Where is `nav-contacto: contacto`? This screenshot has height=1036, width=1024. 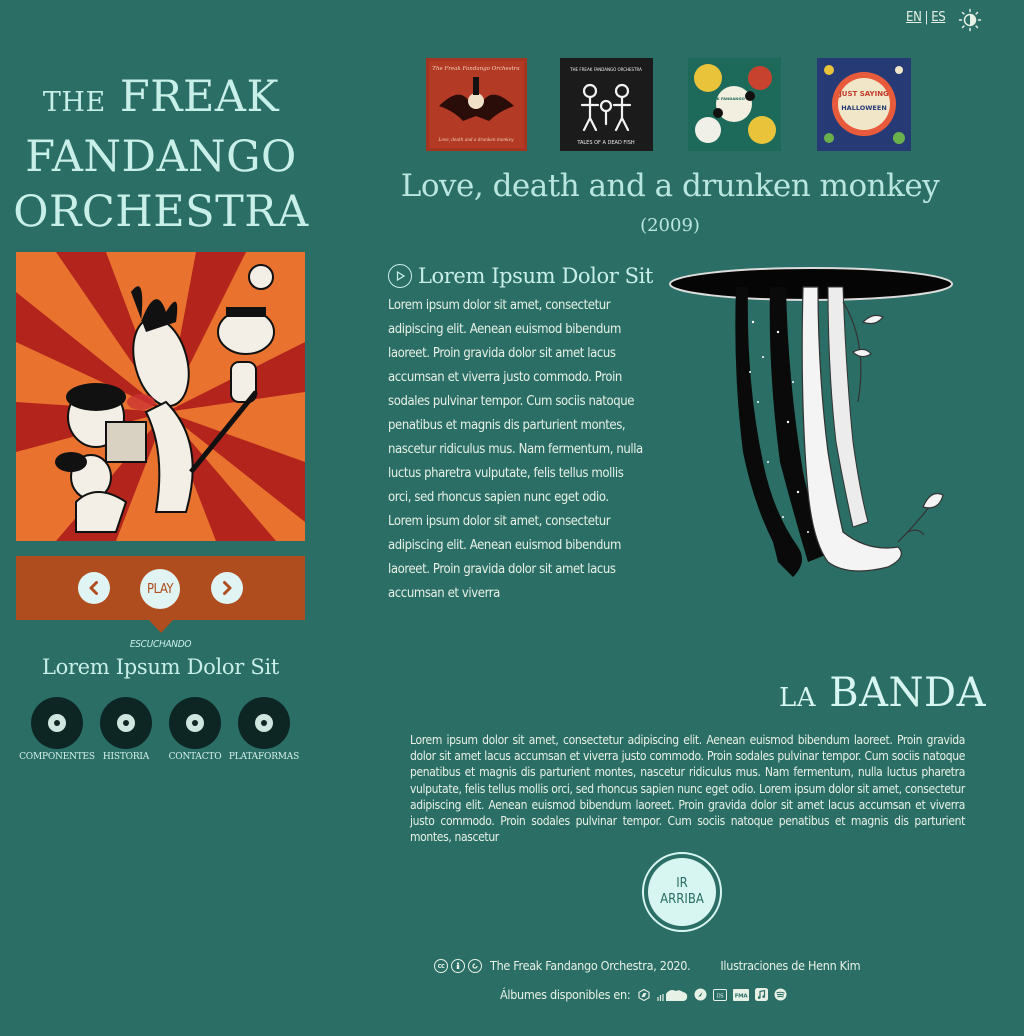 nav-contacto: contacto is located at coordinates (195, 729).